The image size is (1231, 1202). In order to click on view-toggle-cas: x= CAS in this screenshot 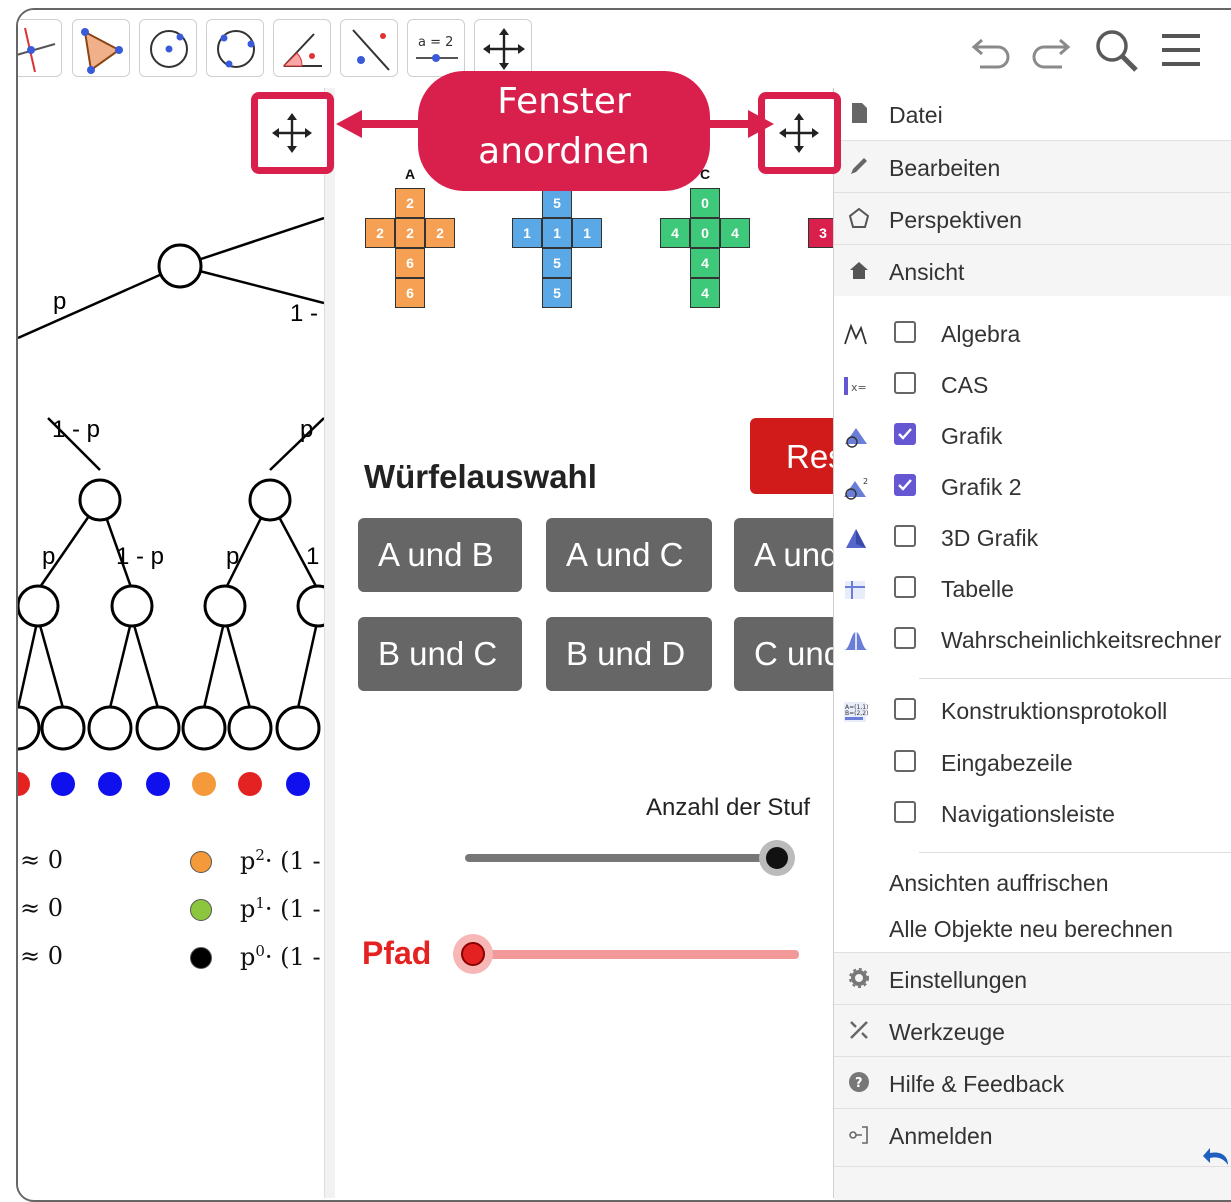, I will do `click(1032, 384)`.